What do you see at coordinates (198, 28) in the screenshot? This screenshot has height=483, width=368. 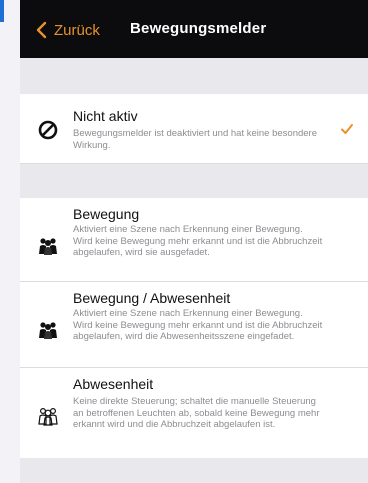 I see `page-title: Bewegungsmelder` at bounding box center [198, 28].